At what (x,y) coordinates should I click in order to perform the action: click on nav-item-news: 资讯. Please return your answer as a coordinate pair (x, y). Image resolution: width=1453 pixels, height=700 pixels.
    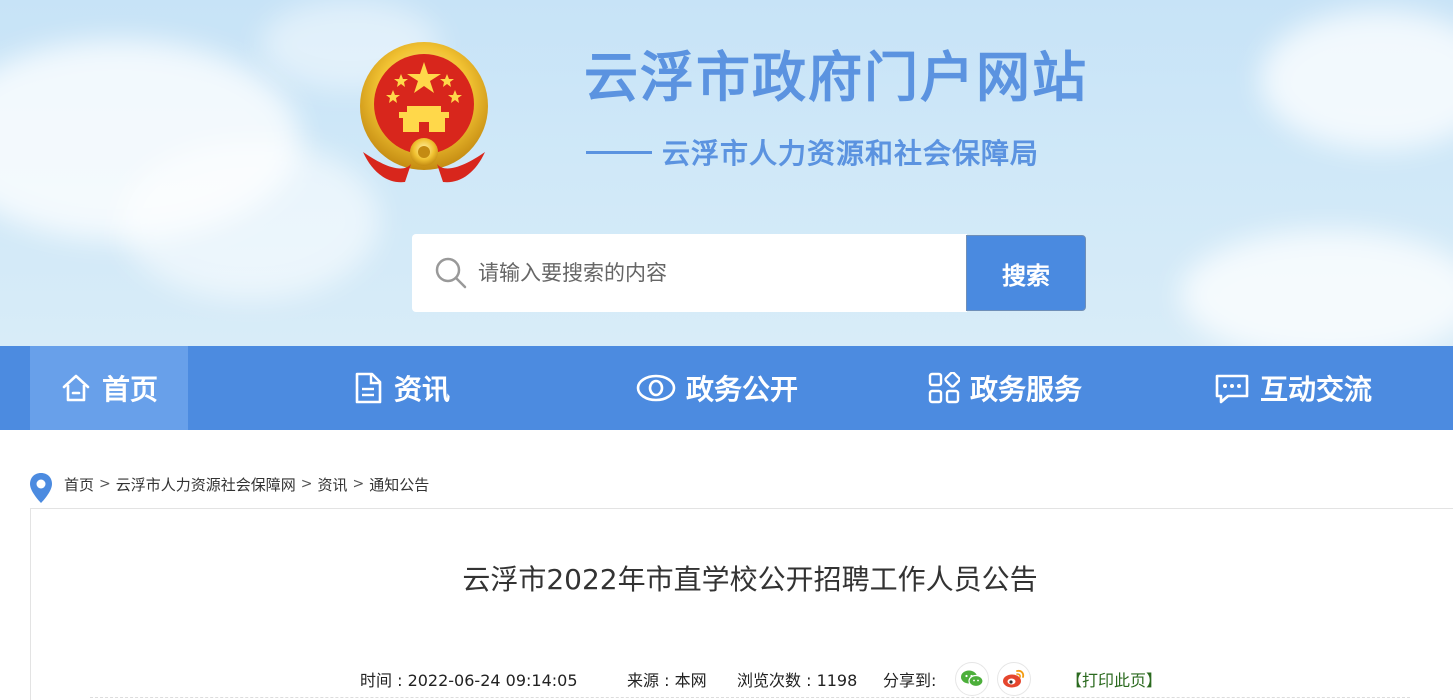
    Looking at the image, I should click on (401, 388).